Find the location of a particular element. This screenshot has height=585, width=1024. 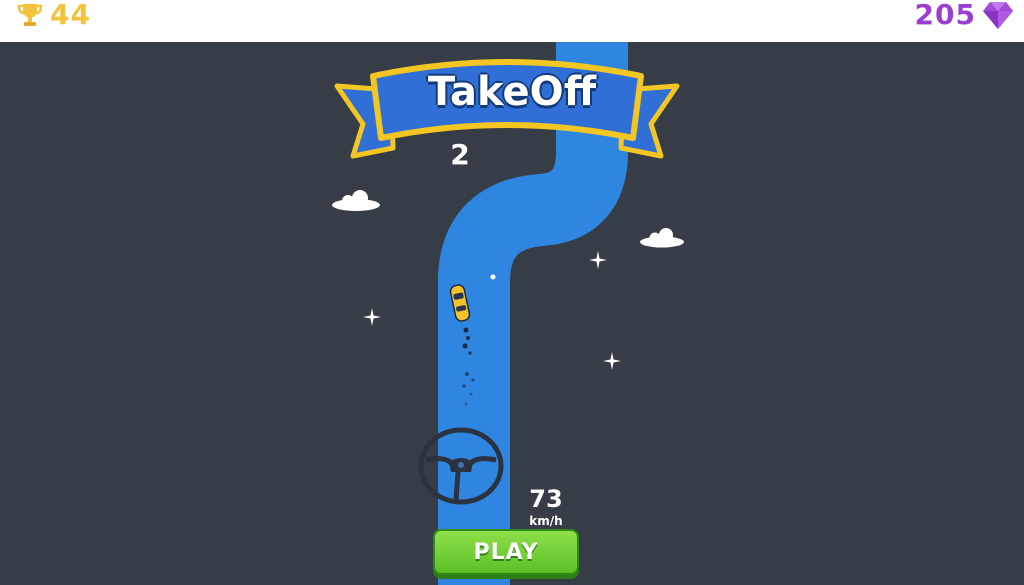

speed-value: 73 is located at coordinates (546, 499).